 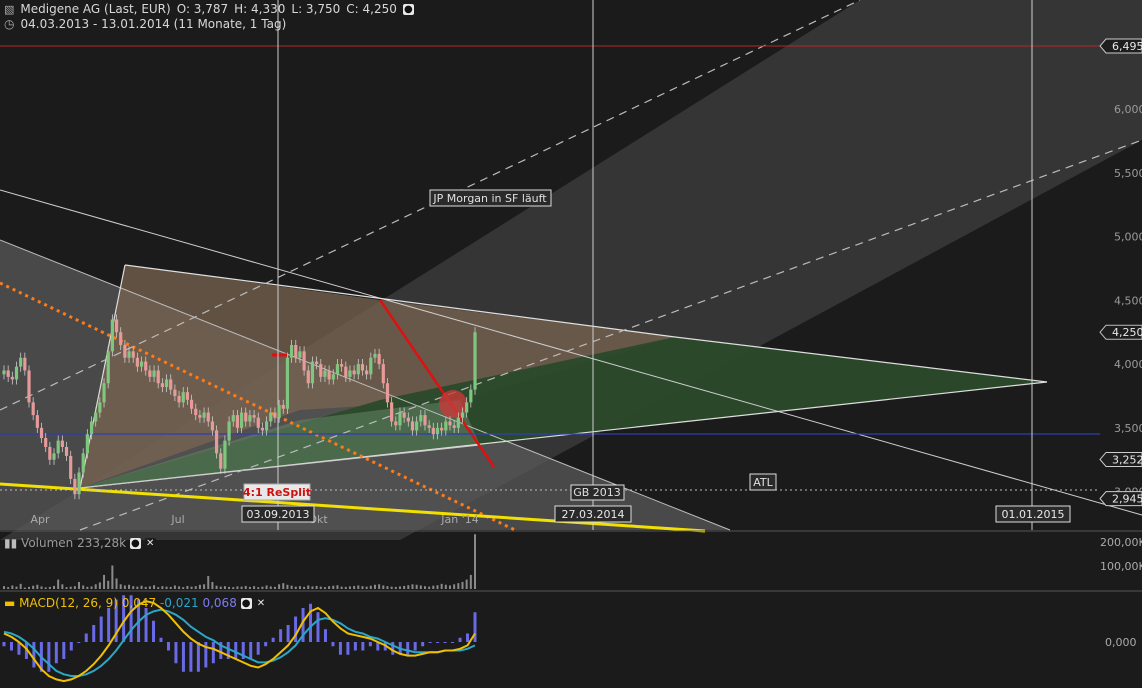 I want to click on svg-text: ATL, so click(x=763, y=482).